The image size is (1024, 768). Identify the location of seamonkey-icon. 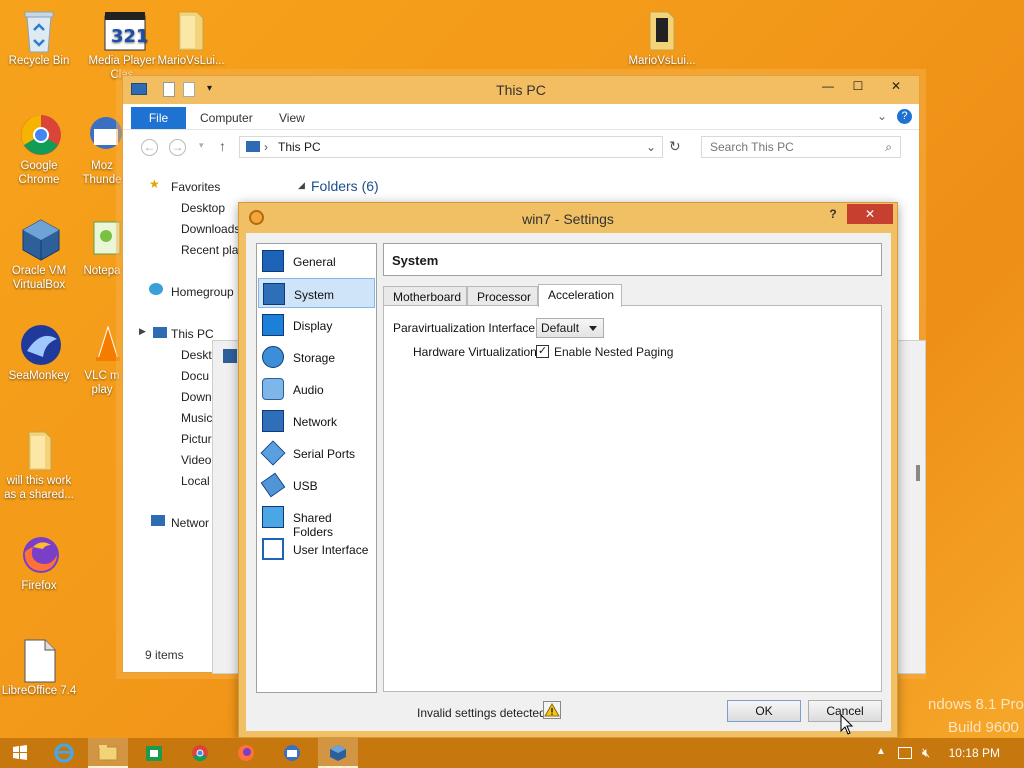
(40, 344).